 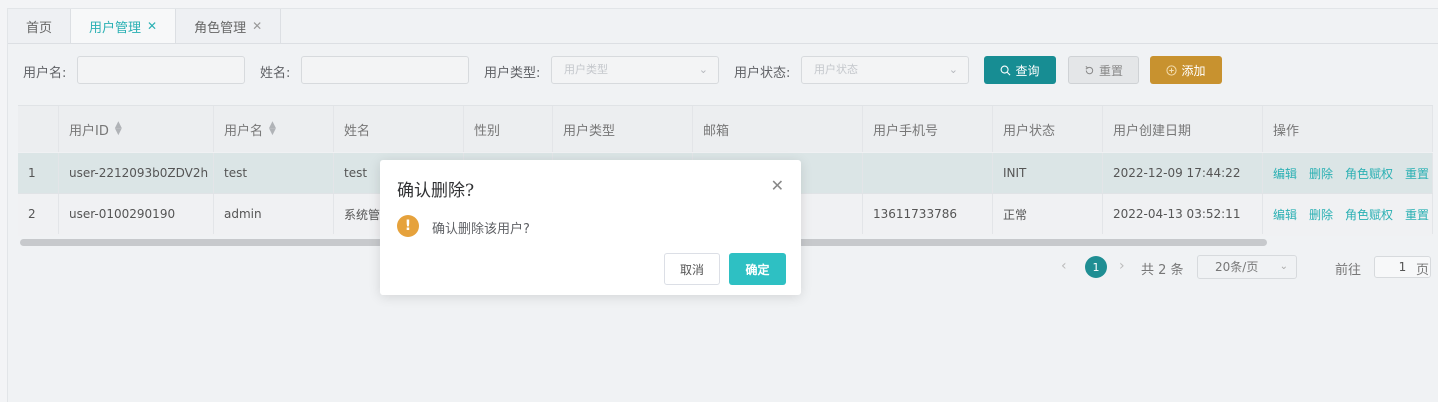 I want to click on confirm-button: 确定, so click(x=757, y=269).